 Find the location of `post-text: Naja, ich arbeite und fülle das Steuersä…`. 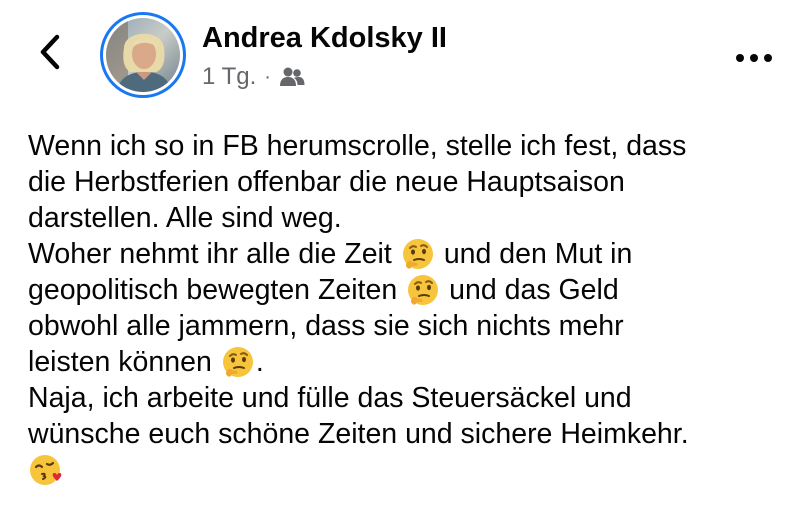

post-text: Naja, ich arbeite und fülle das Steuersä… is located at coordinates (330, 398).